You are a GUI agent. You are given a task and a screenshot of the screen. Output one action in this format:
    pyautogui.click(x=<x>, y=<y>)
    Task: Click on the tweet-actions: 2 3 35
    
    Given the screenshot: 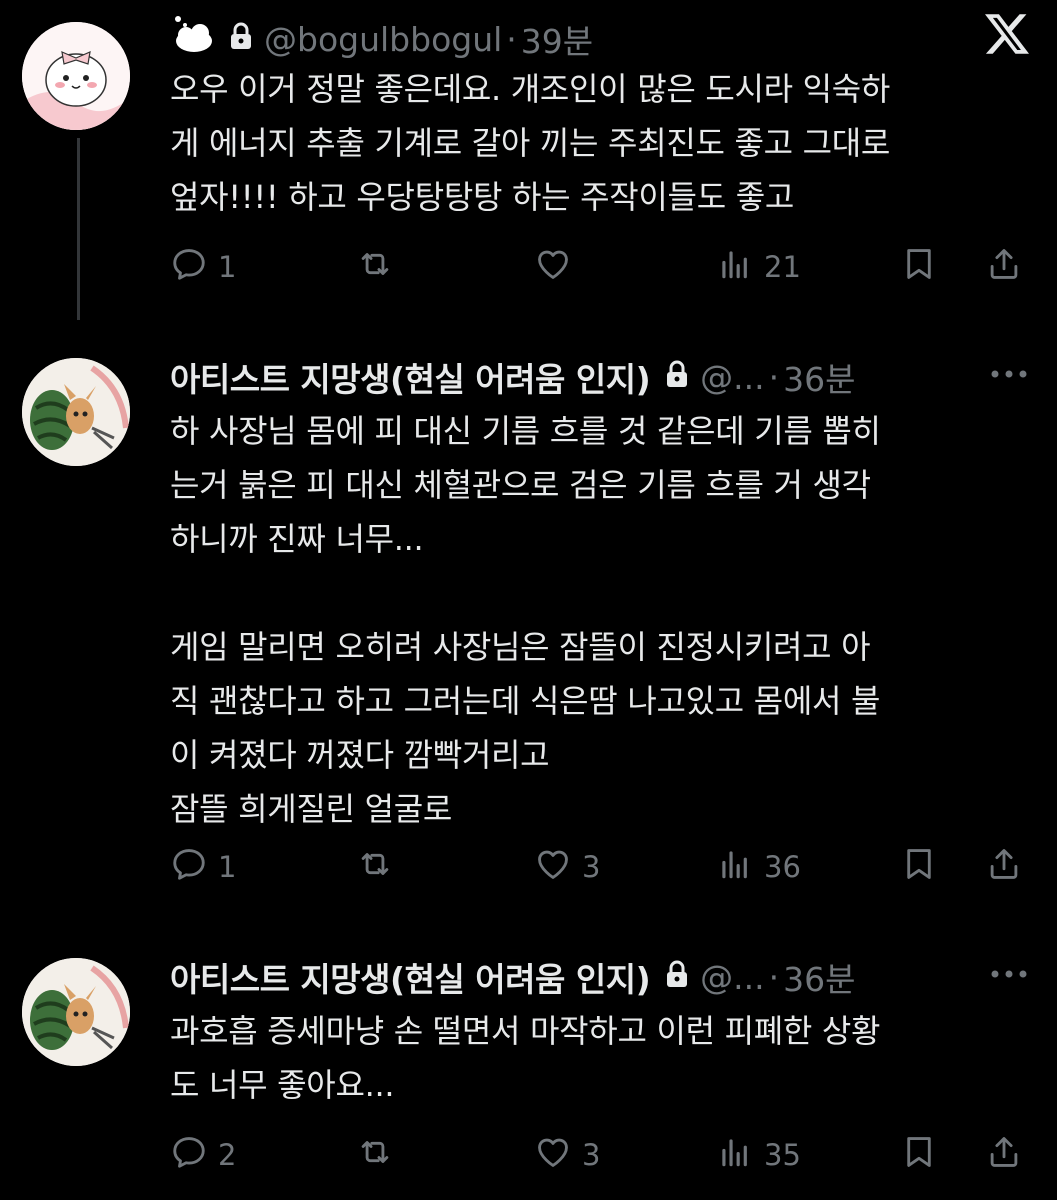 What is the action you would take?
    pyautogui.click(x=600, y=1155)
    